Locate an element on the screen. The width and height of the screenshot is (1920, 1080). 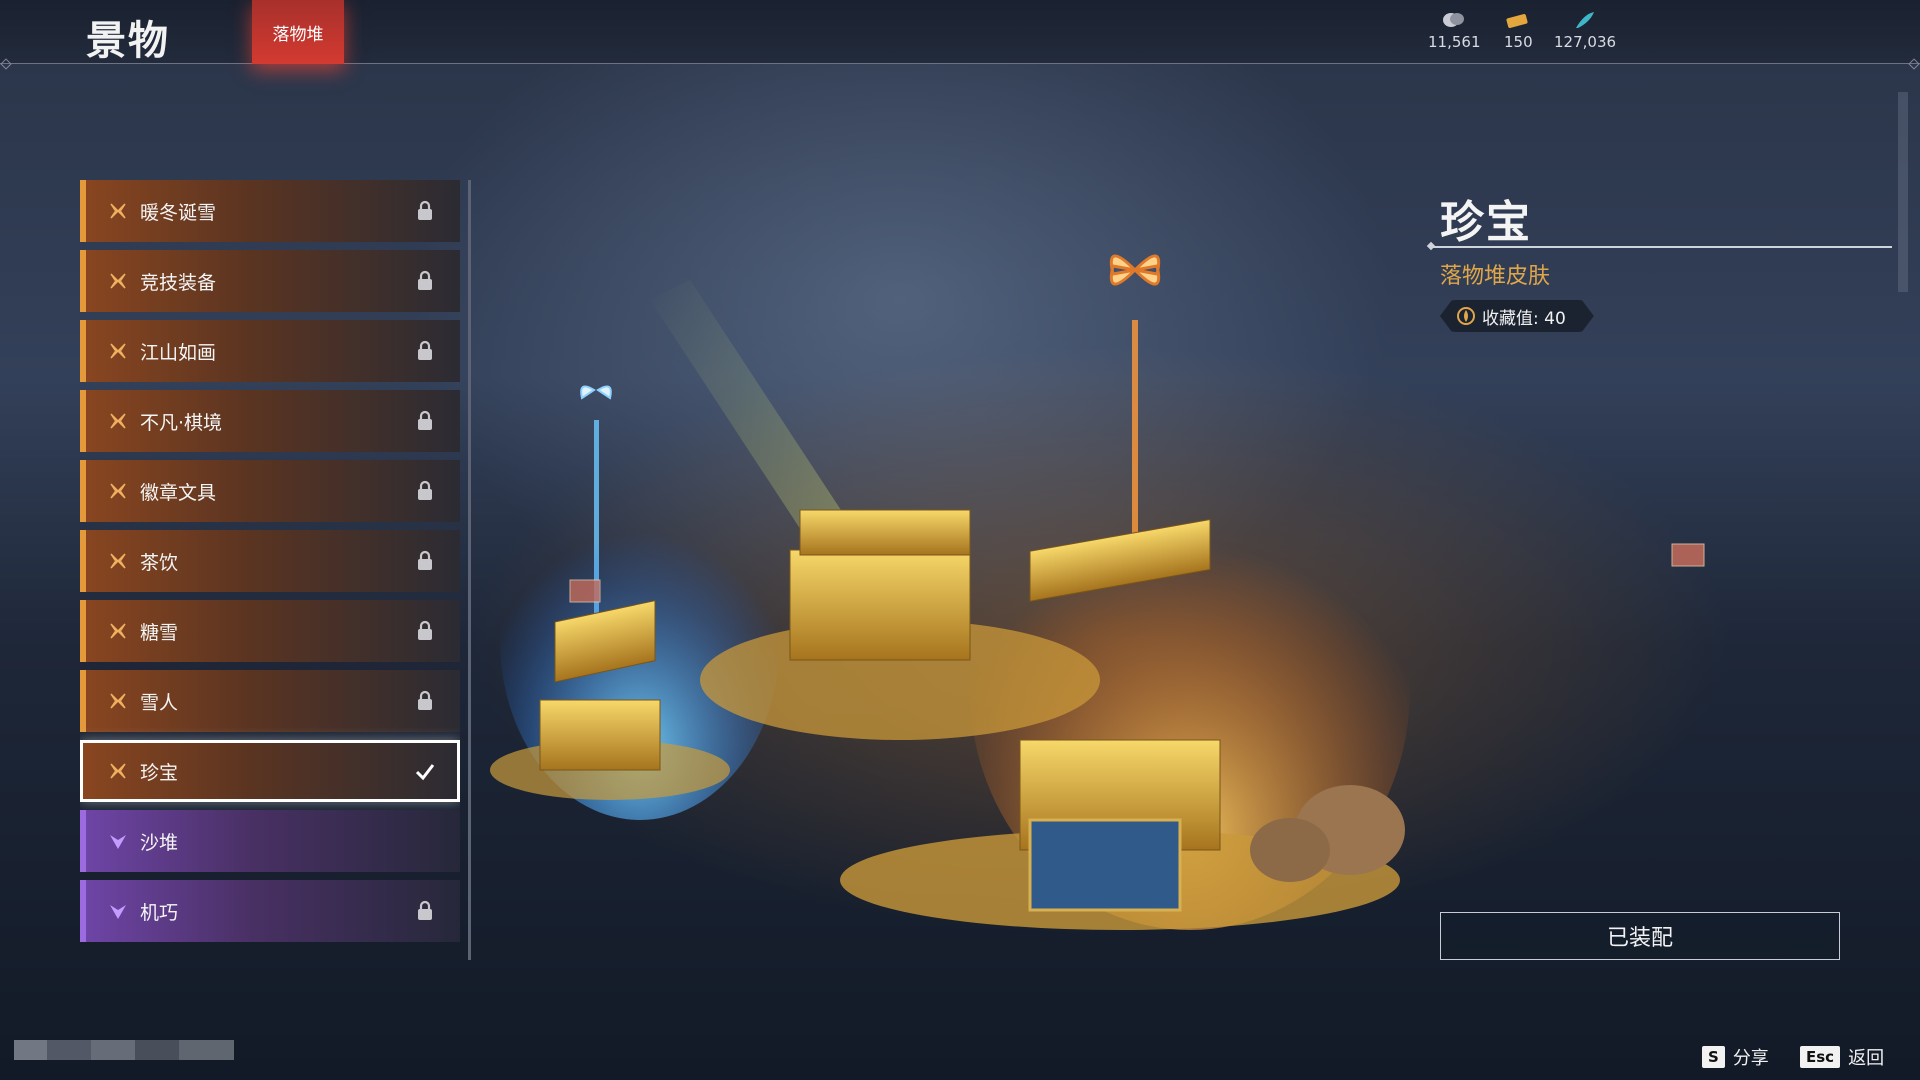
list-item-label: 机巧 is located at coordinates (159, 912).